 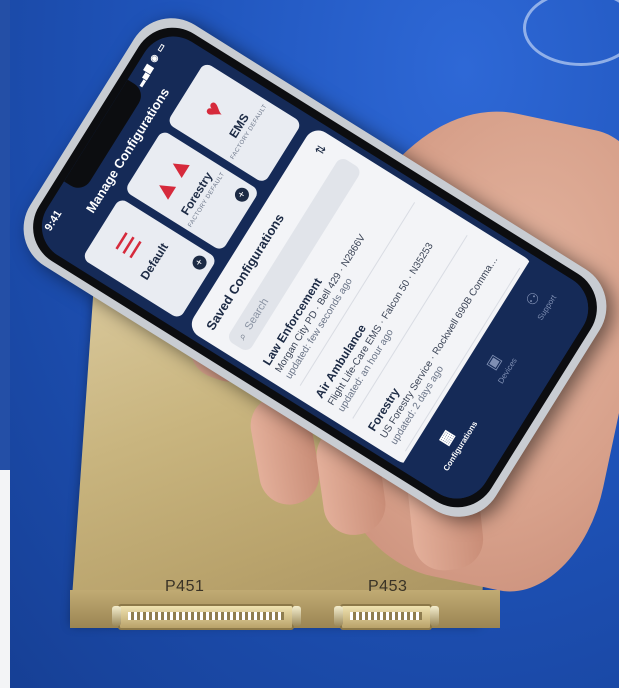 What do you see at coordinates (242, 336) in the screenshot?
I see `search-icon: ⌕` at bounding box center [242, 336].